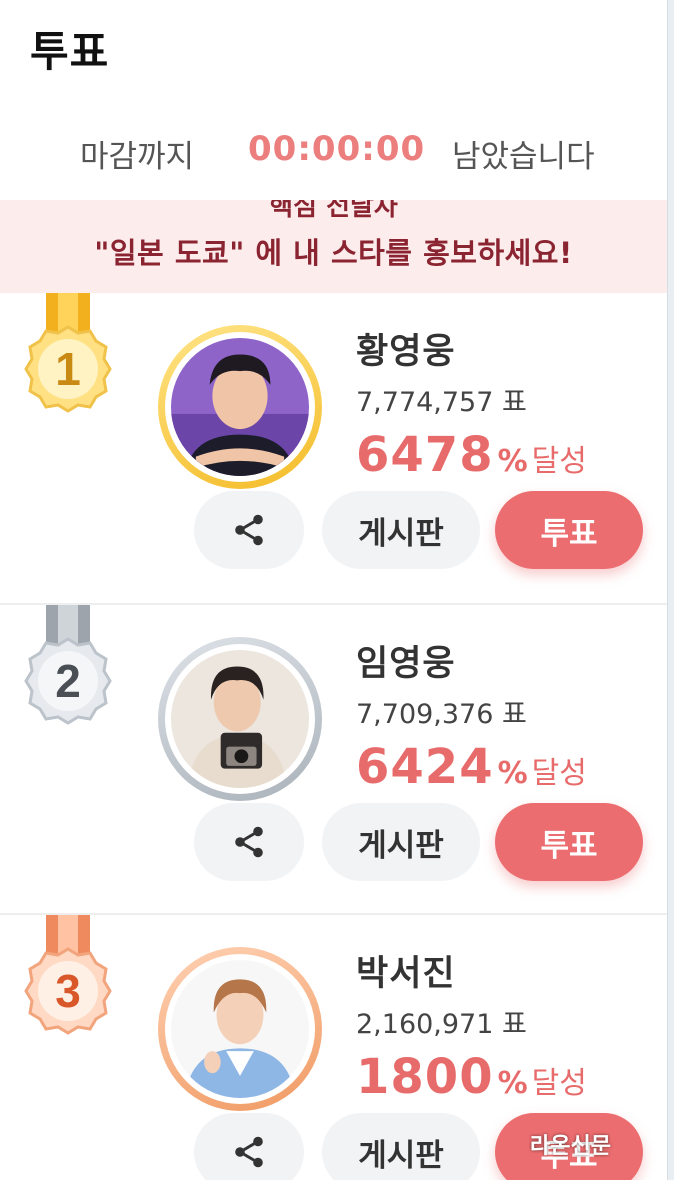 The height and width of the screenshot is (1180, 674). I want to click on promo-banner: 핵심 전달자 "일본 도쿄" 에 내 스타를 홍보하세요!, so click(333, 246).